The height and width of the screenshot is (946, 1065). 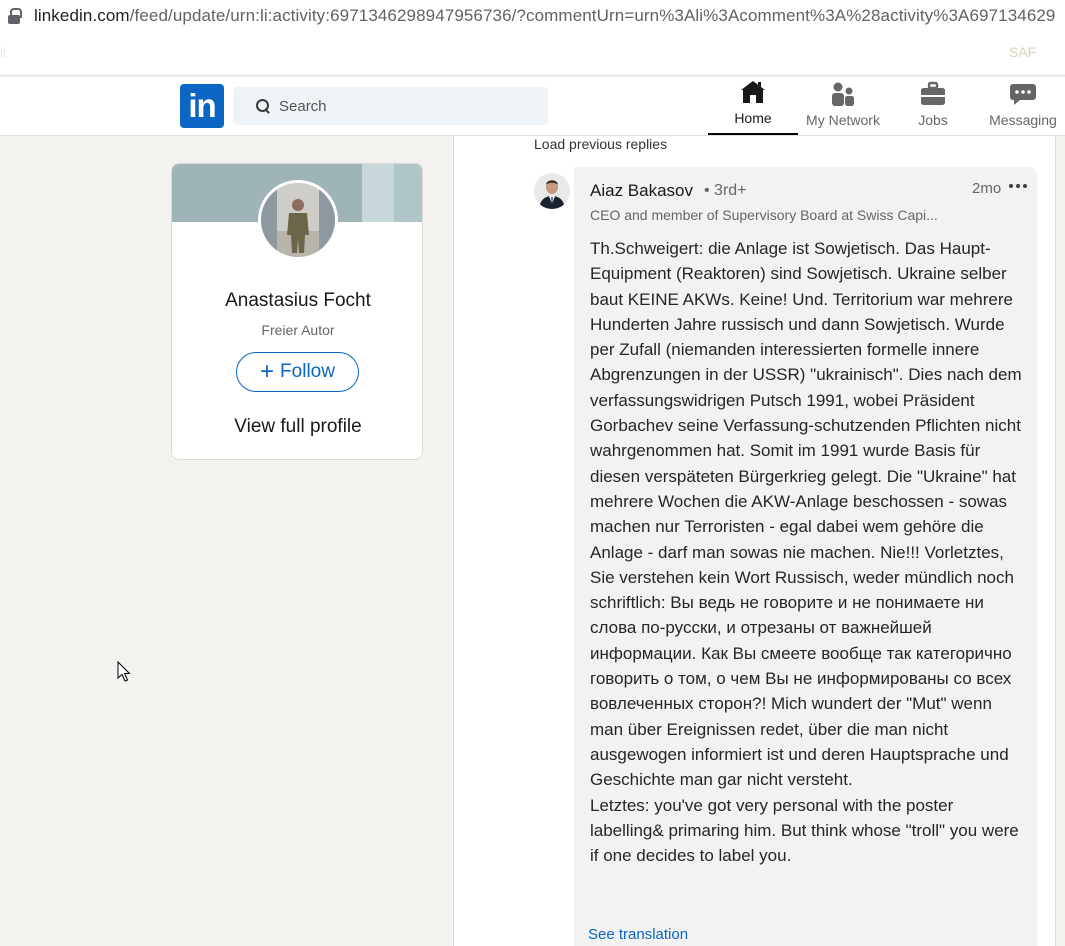 I want to click on nav-item-jobs: Jobs, so click(x=933, y=106).